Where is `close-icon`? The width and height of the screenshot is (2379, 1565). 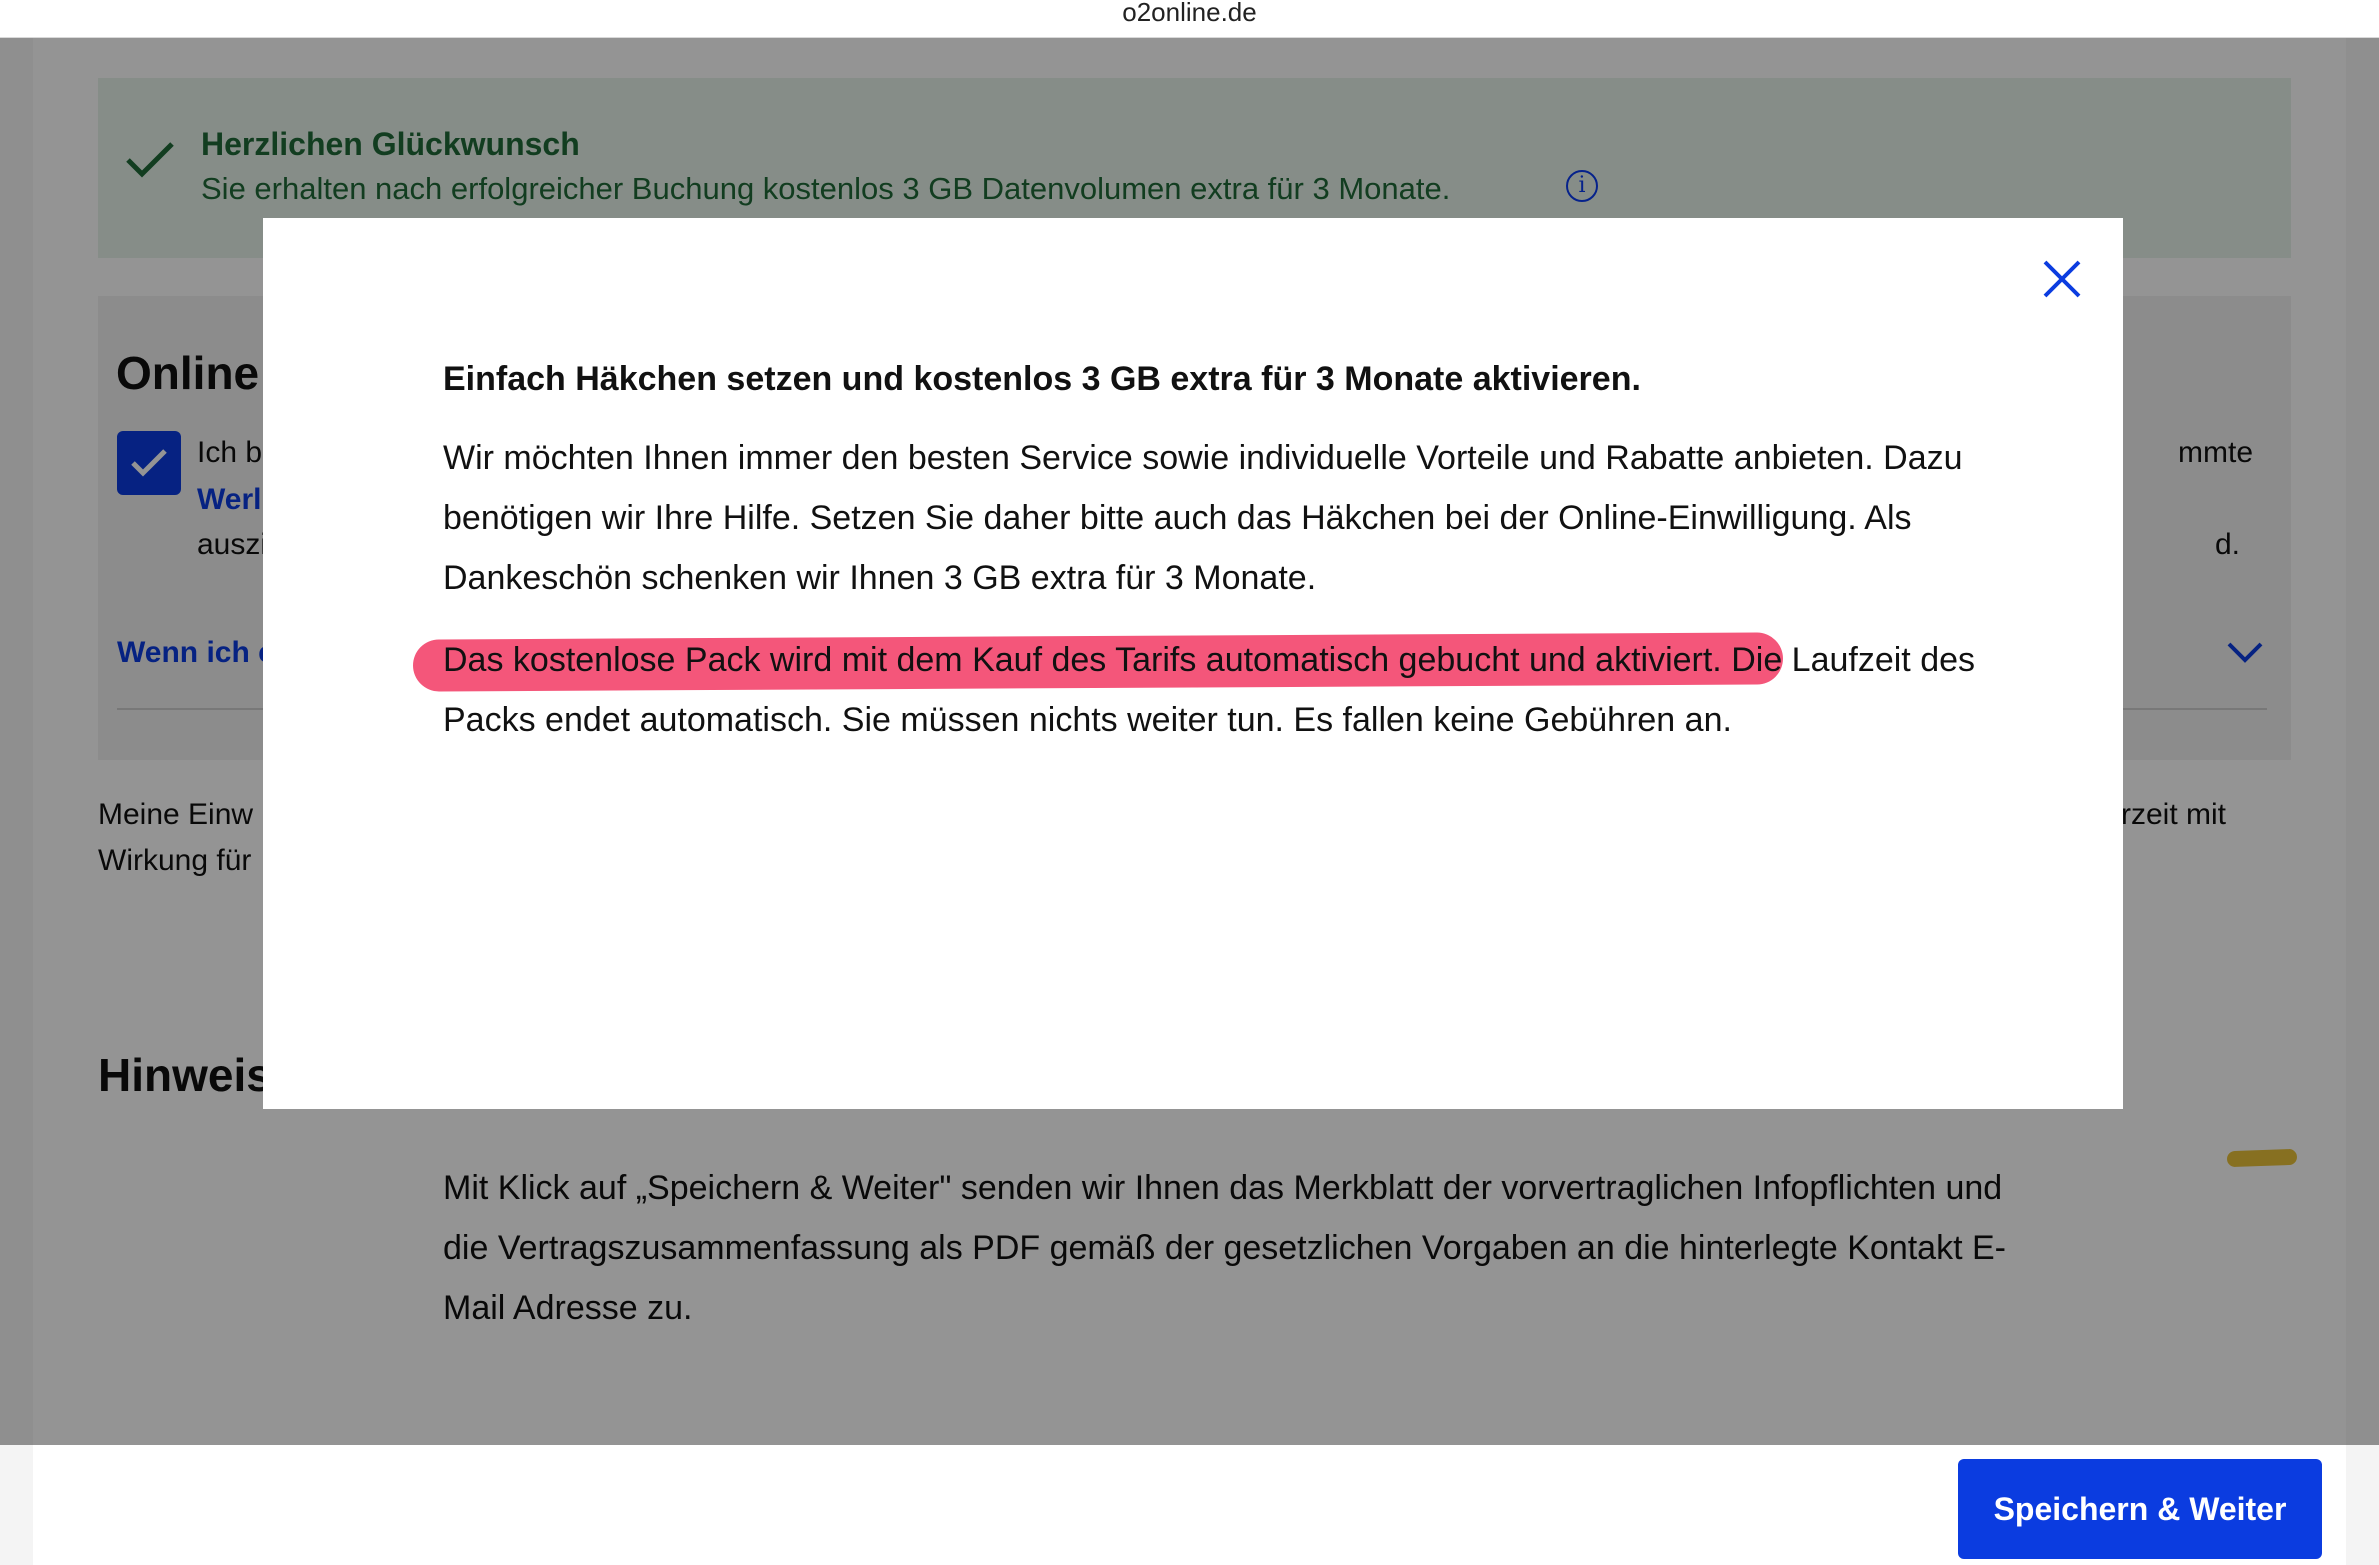
close-icon is located at coordinates (2062, 279).